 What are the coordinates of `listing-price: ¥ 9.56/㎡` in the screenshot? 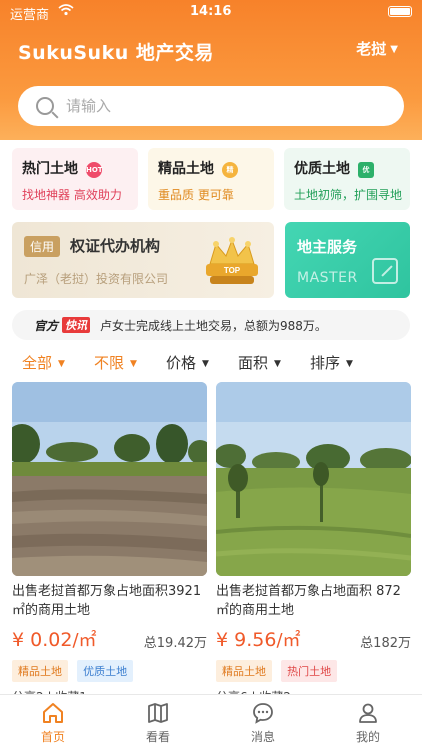 It's located at (258, 640).